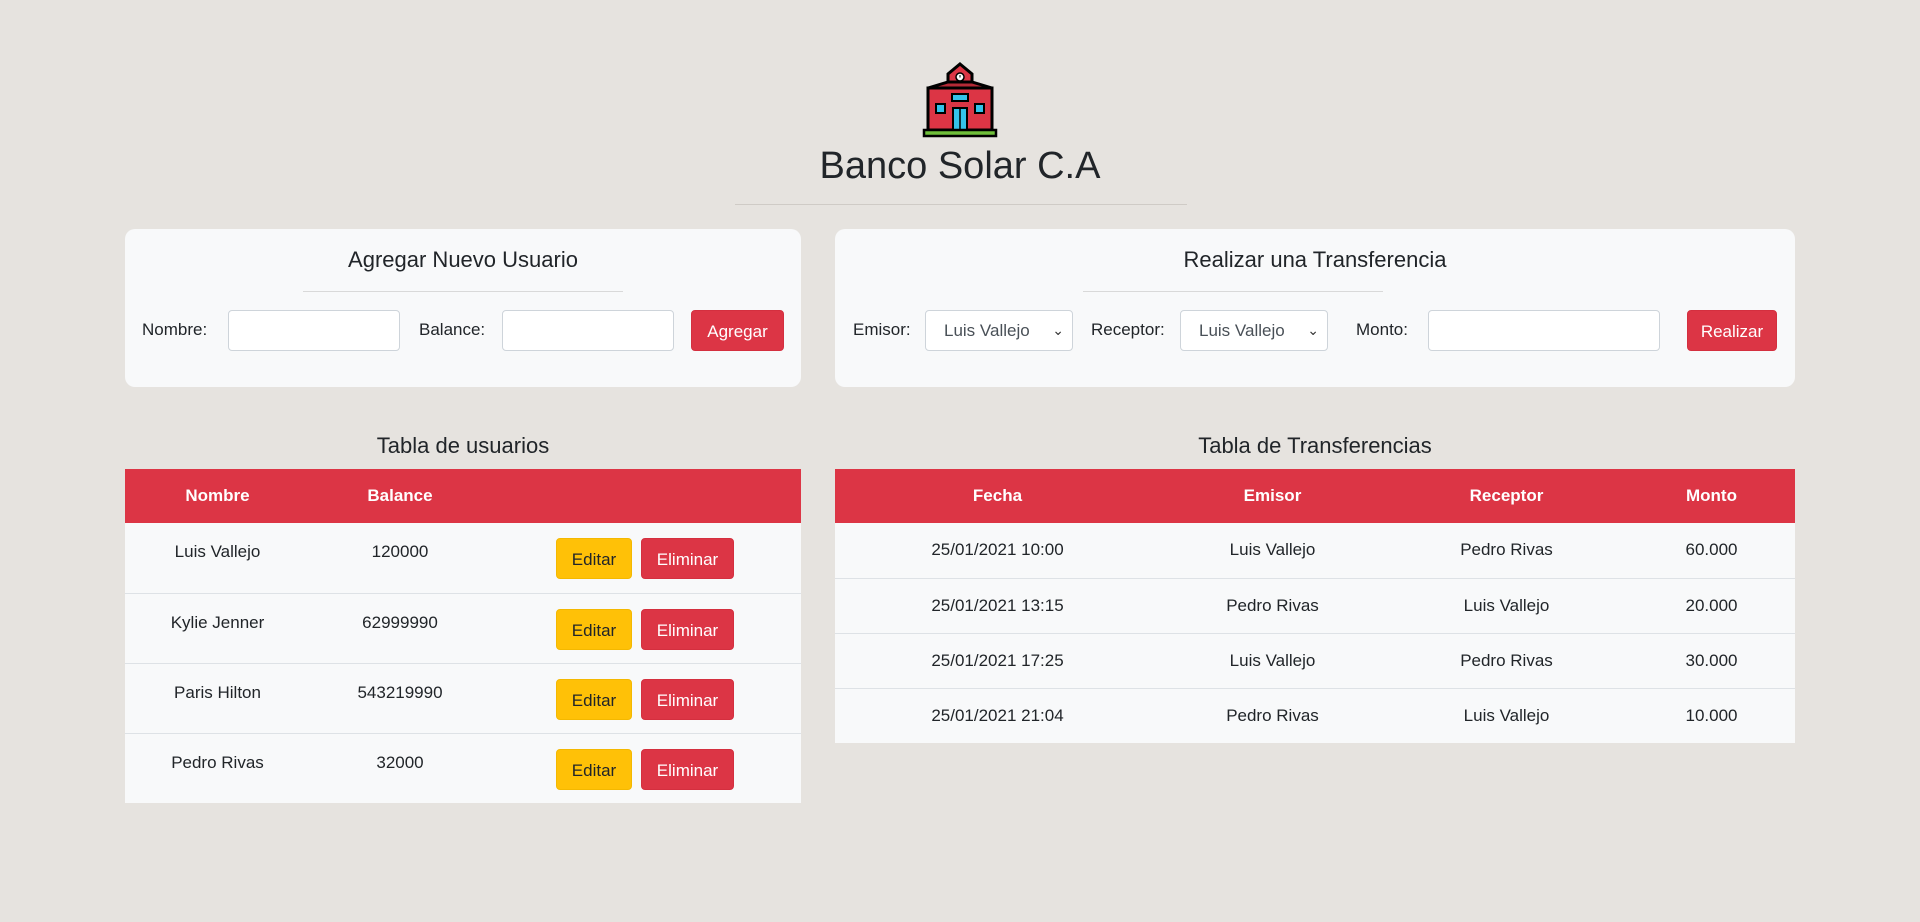 The width and height of the screenshot is (1920, 922). Describe the element at coordinates (1732, 330) in the screenshot. I see `transfer-button: Realizar` at that location.